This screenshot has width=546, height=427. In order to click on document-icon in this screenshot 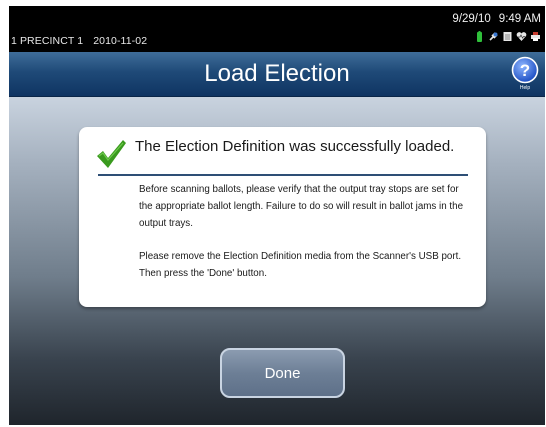, I will do `click(507, 36)`.